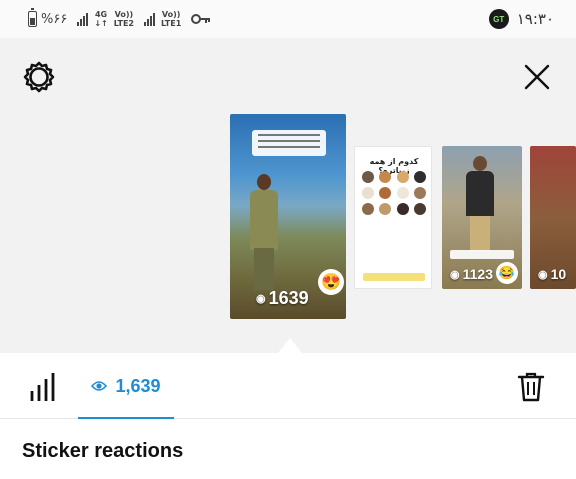 Image resolution: width=576 pixels, height=479 pixels. I want to click on sim1-volte-label: Vo)), so click(124, 14).